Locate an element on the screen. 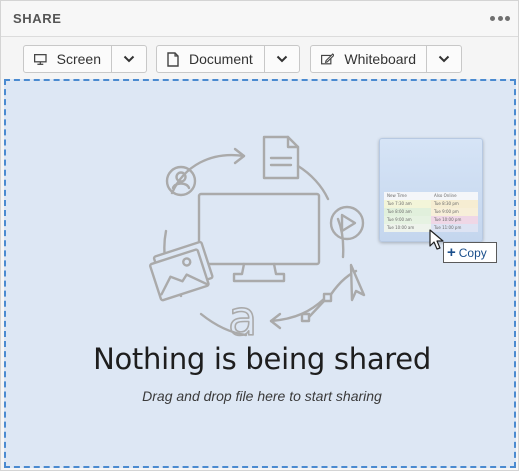 The image size is (519, 471). more-options-button is located at coordinates (500, 18).